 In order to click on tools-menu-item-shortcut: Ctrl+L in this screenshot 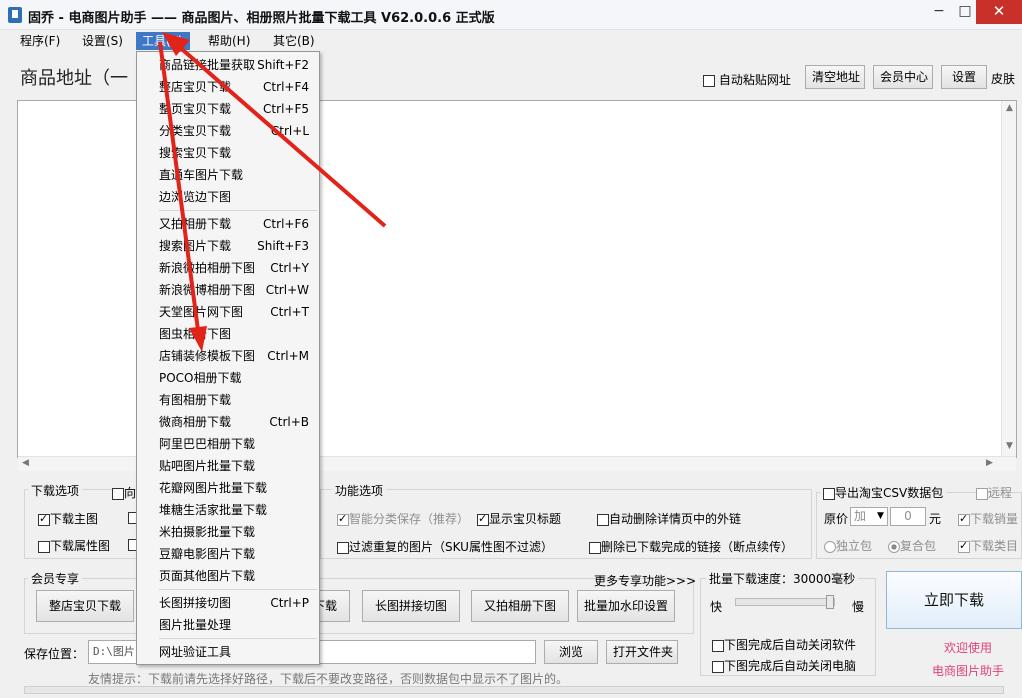, I will do `click(290, 131)`.